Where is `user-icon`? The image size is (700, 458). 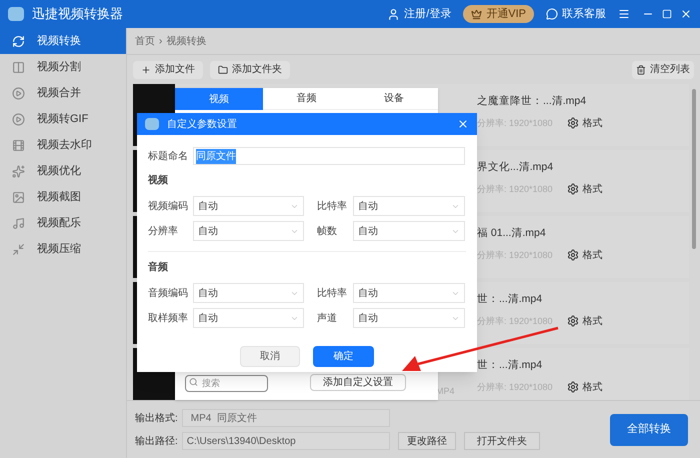
user-icon is located at coordinates (393, 14).